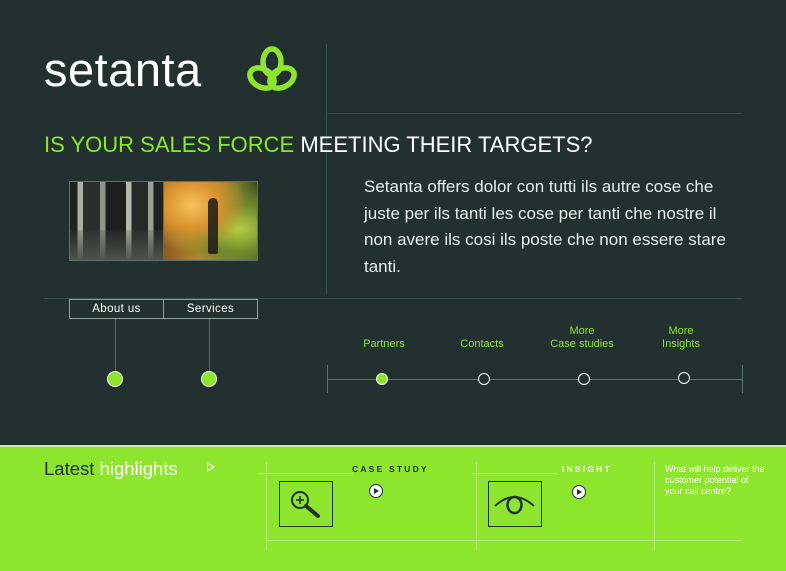 This screenshot has height=571, width=786. I want to click on magnifier-plus-icon, so click(305, 504).